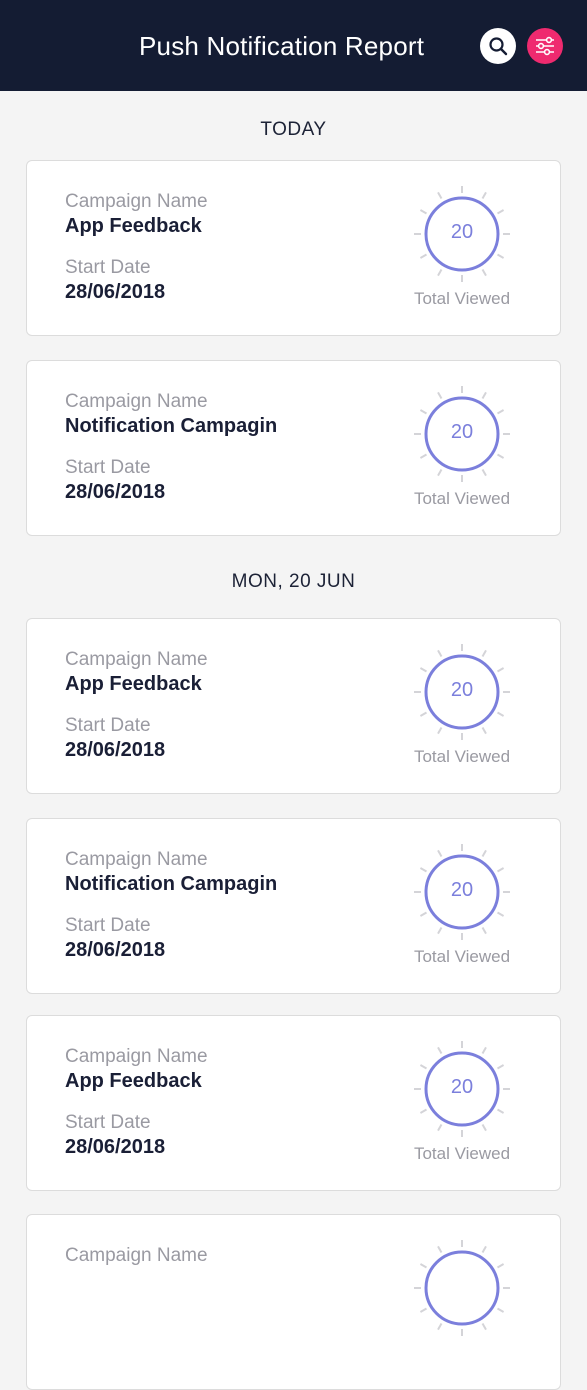 The height and width of the screenshot is (1390, 587). What do you see at coordinates (293, 129) in the screenshot?
I see `section-header-today: TODAY` at bounding box center [293, 129].